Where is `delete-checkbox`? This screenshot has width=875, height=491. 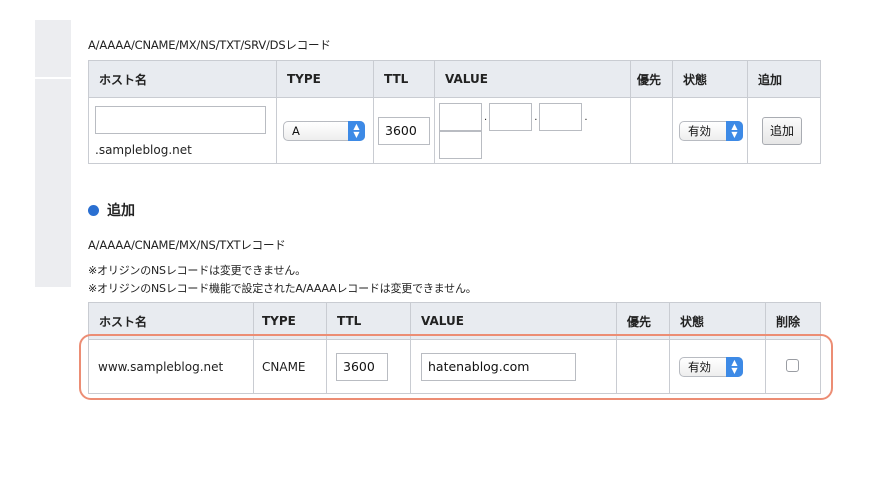 delete-checkbox is located at coordinates (792, 365).